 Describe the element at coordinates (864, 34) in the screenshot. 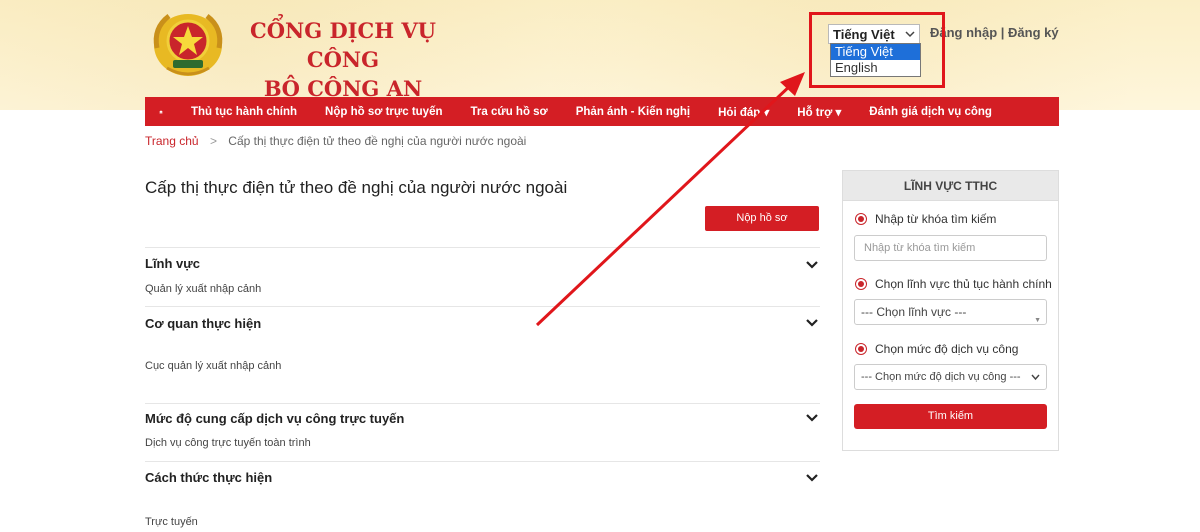

I see `language-select-value: Tiếng Việt` at that location.